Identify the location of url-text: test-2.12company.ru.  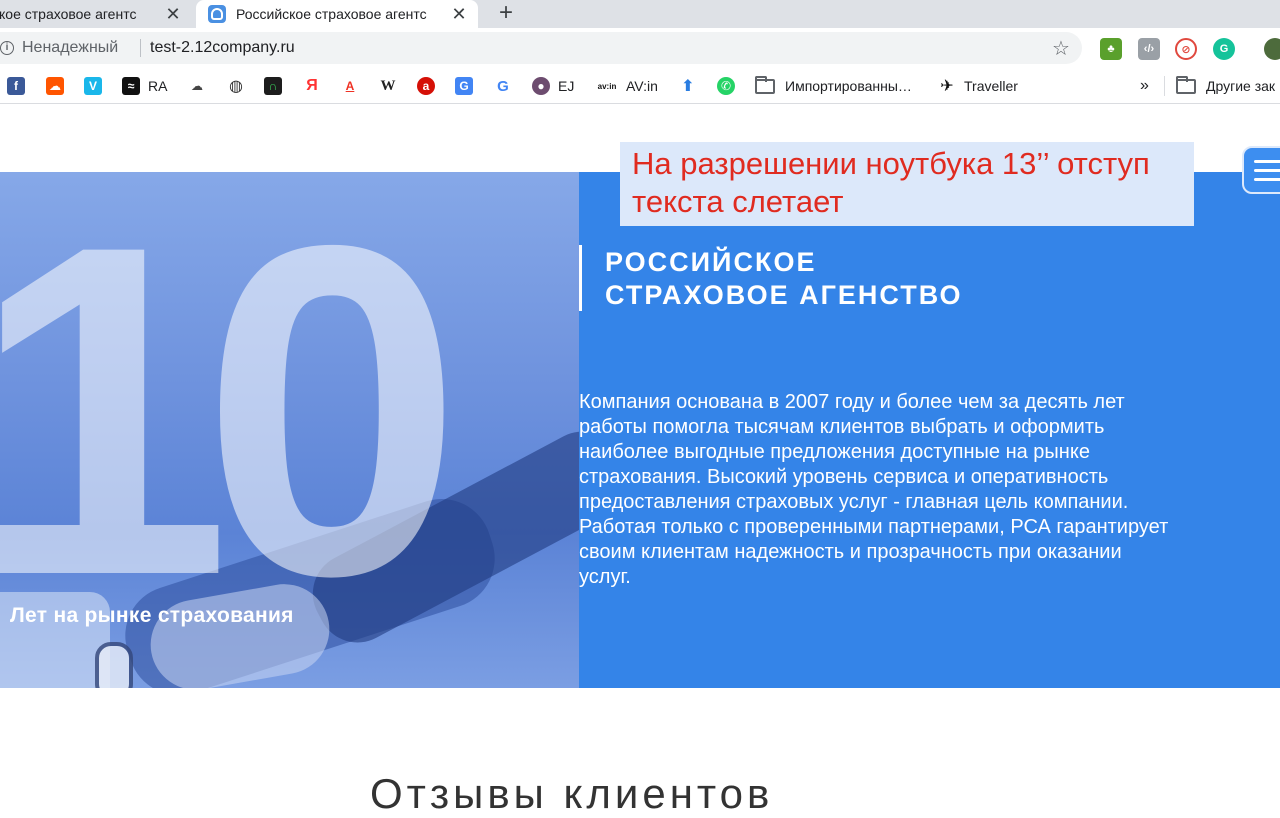
(222, 48).